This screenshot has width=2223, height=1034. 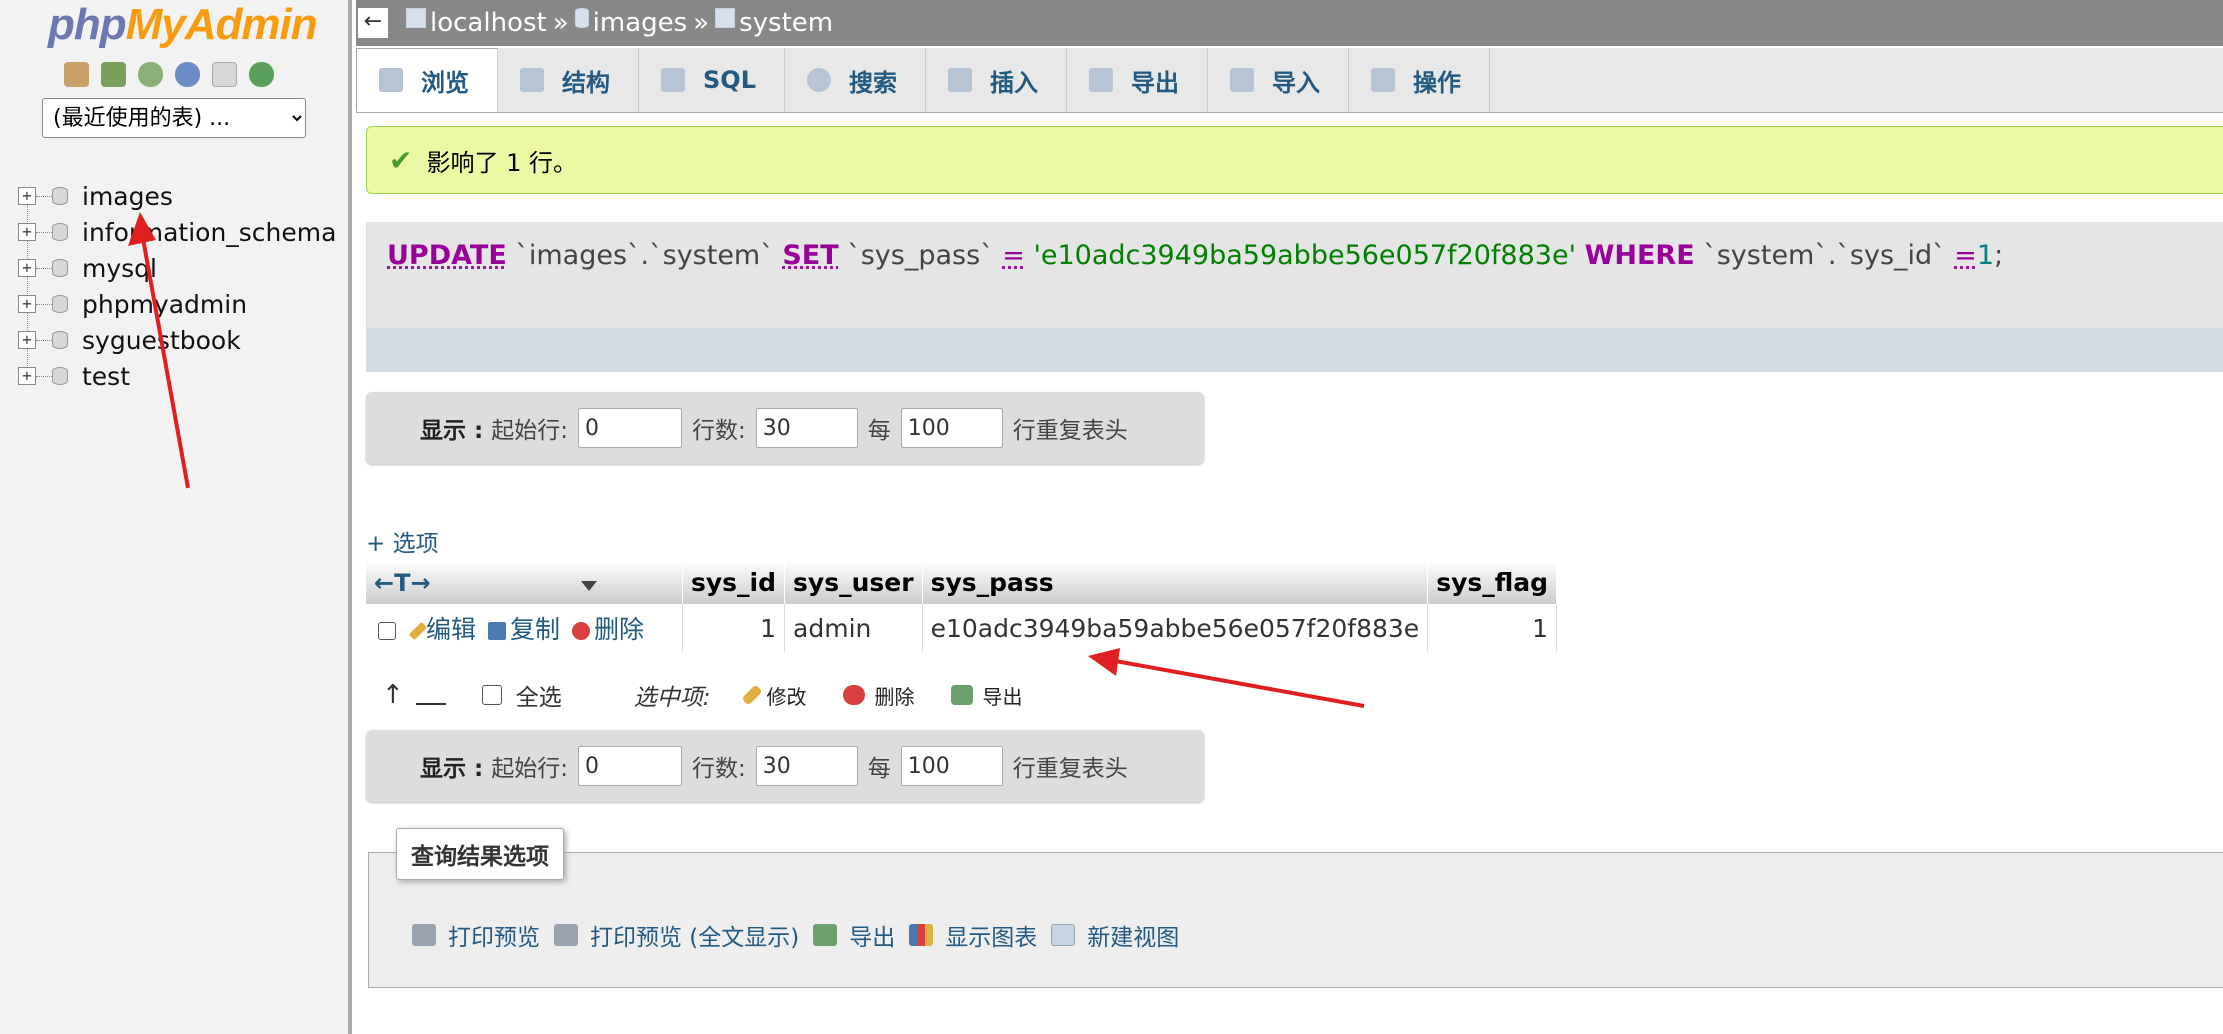 I want to click on column-header-sys-pass: sys_pass, so click(x=1175, y=582).